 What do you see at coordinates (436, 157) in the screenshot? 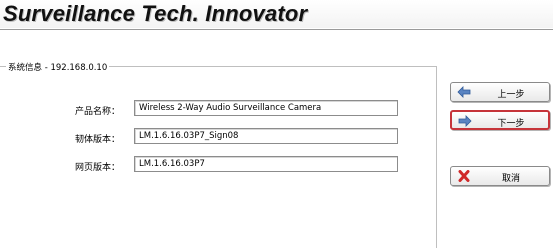
I see `group-border-right` at bounding box center [436, 157].